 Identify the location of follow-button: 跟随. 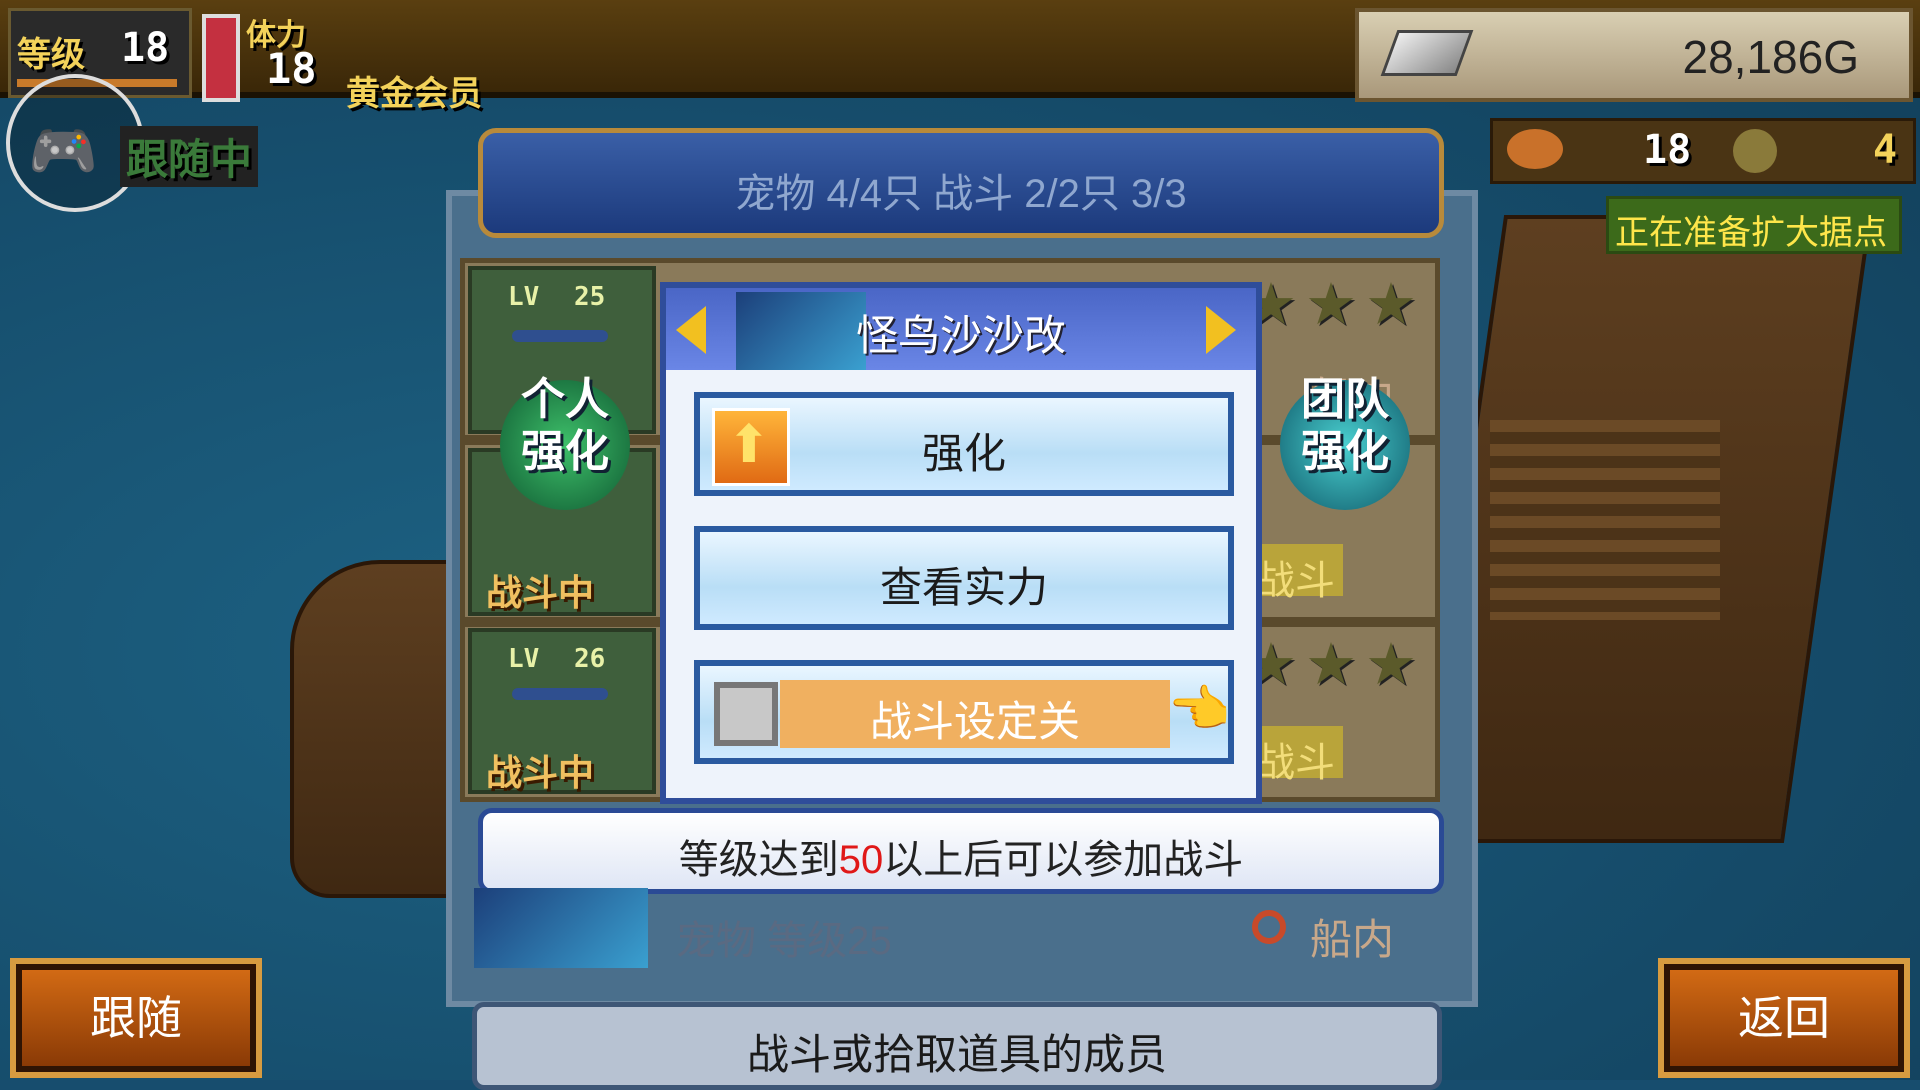
(136, 1018).